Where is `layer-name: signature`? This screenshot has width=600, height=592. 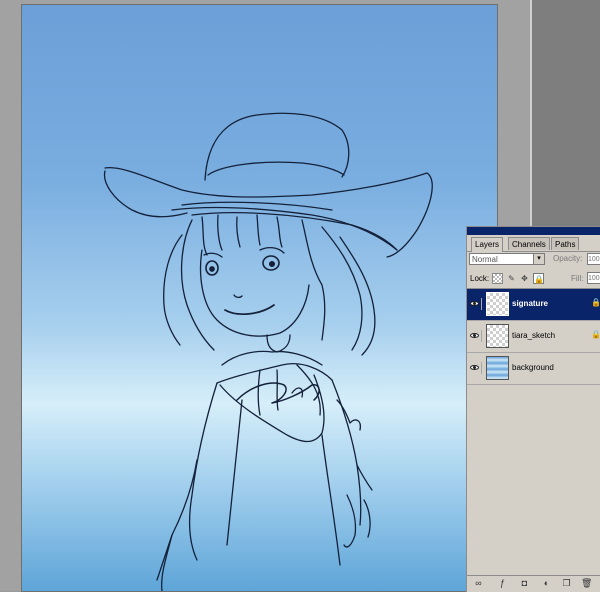 layer-name: signature is located at coordinates (530, 303).